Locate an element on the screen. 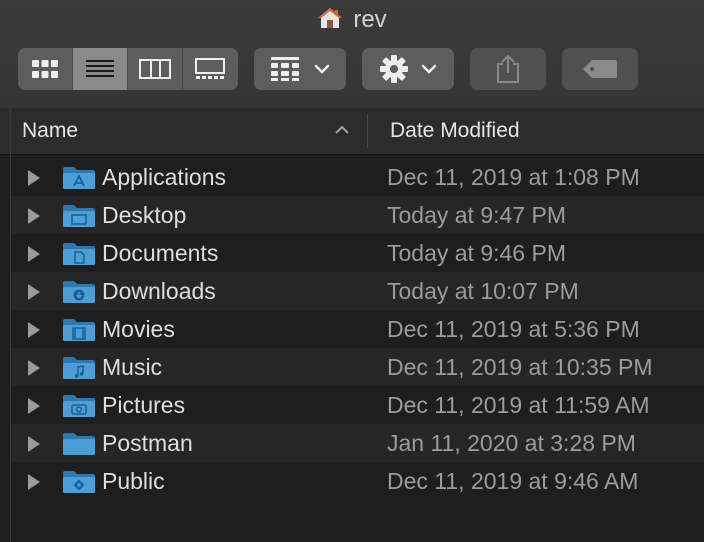 The height and width of the screenshot is (542, 704). list-item-pictures: Pictures Dec 11, 2019 at 11:59 AM is located at coordinates (357, 405).